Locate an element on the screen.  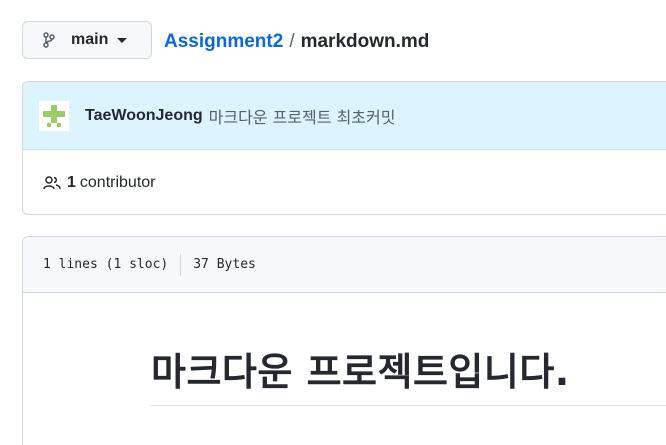
file-info-header: 1 lines (1 sloc) 37 Bytes is located at coordinates (344, 265).